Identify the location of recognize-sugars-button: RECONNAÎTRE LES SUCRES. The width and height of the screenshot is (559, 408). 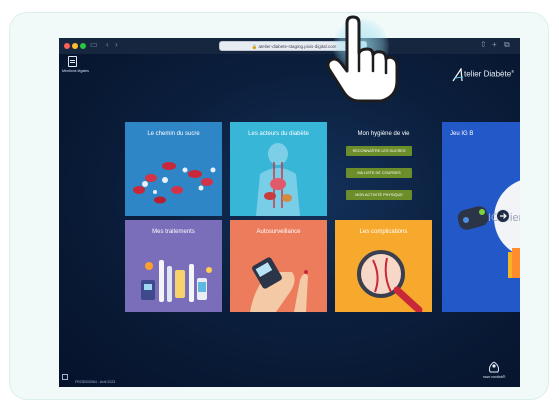
(379, 151).